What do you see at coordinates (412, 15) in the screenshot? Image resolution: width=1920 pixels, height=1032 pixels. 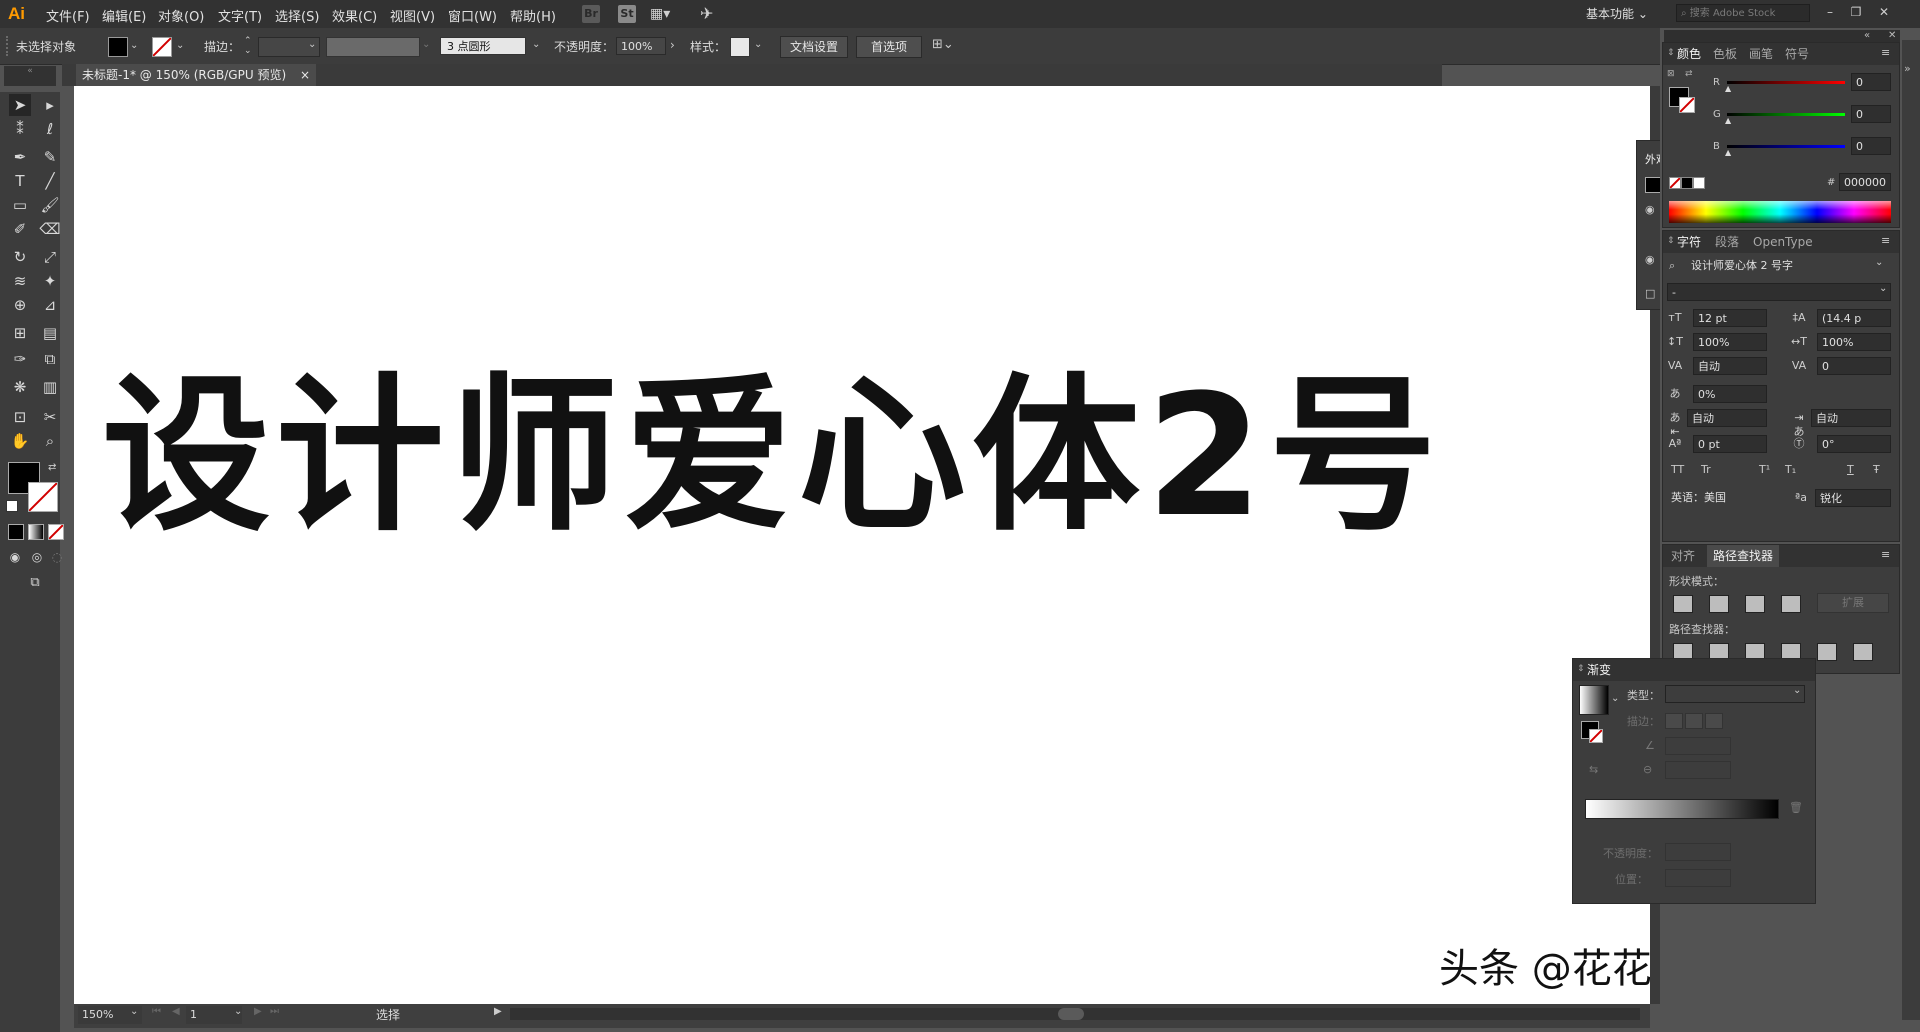 I see `menu-view: 视图(V)` at bounding box center [412, 15].